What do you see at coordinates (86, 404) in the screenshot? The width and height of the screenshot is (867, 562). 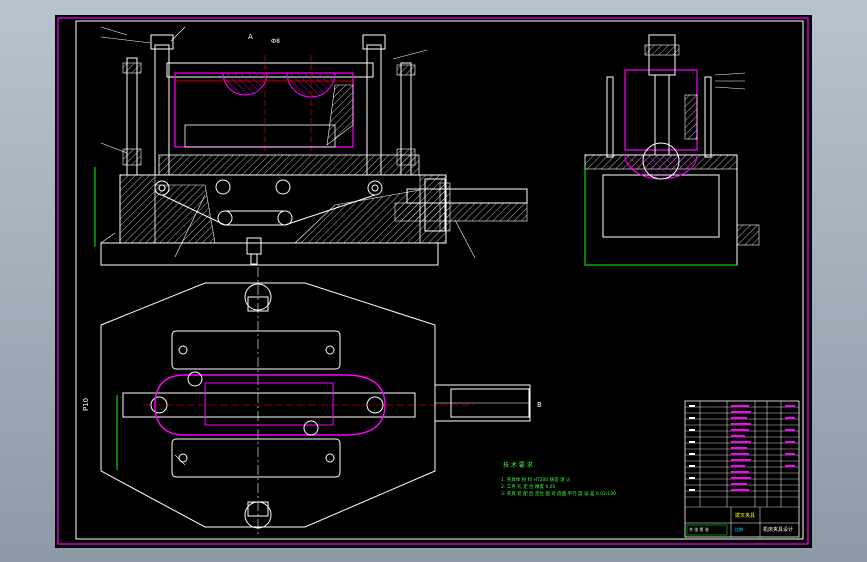 I see `side-mark: Р10` at bounding box center [86, 404].